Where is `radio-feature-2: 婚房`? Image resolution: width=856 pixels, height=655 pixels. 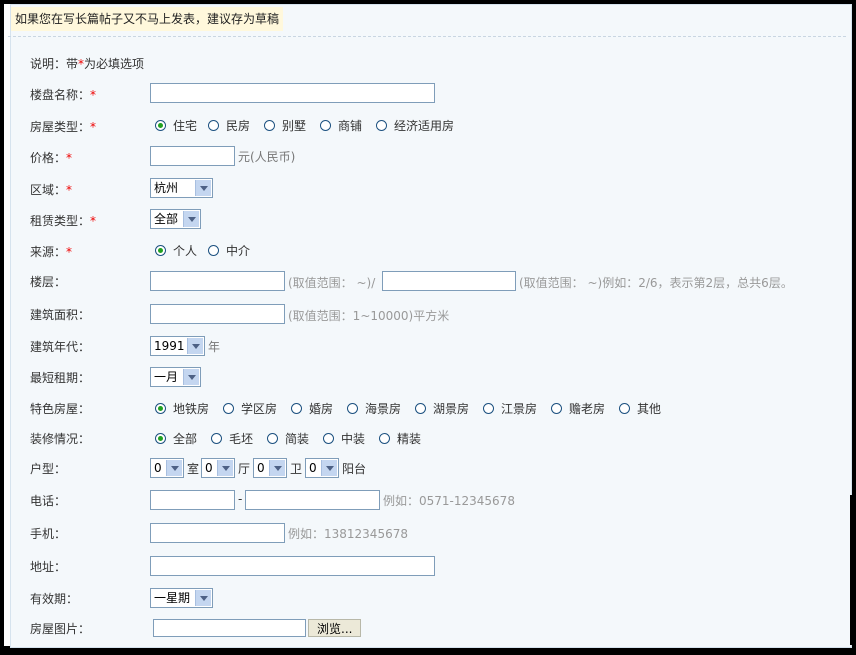
radio-feature-2: 婚房 is located at coordinates (312, 408).